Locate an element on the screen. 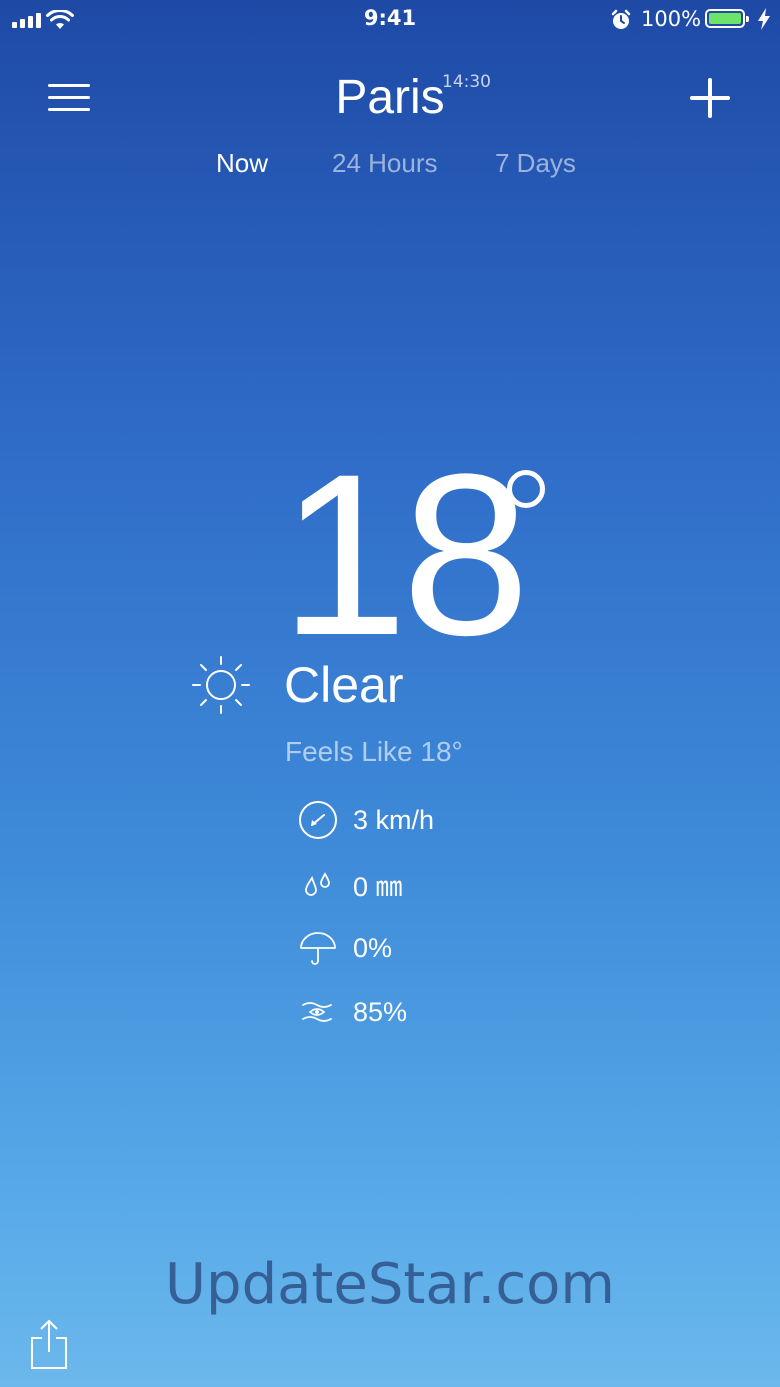  wind-compass-icon is located at coordinates (318, 820).